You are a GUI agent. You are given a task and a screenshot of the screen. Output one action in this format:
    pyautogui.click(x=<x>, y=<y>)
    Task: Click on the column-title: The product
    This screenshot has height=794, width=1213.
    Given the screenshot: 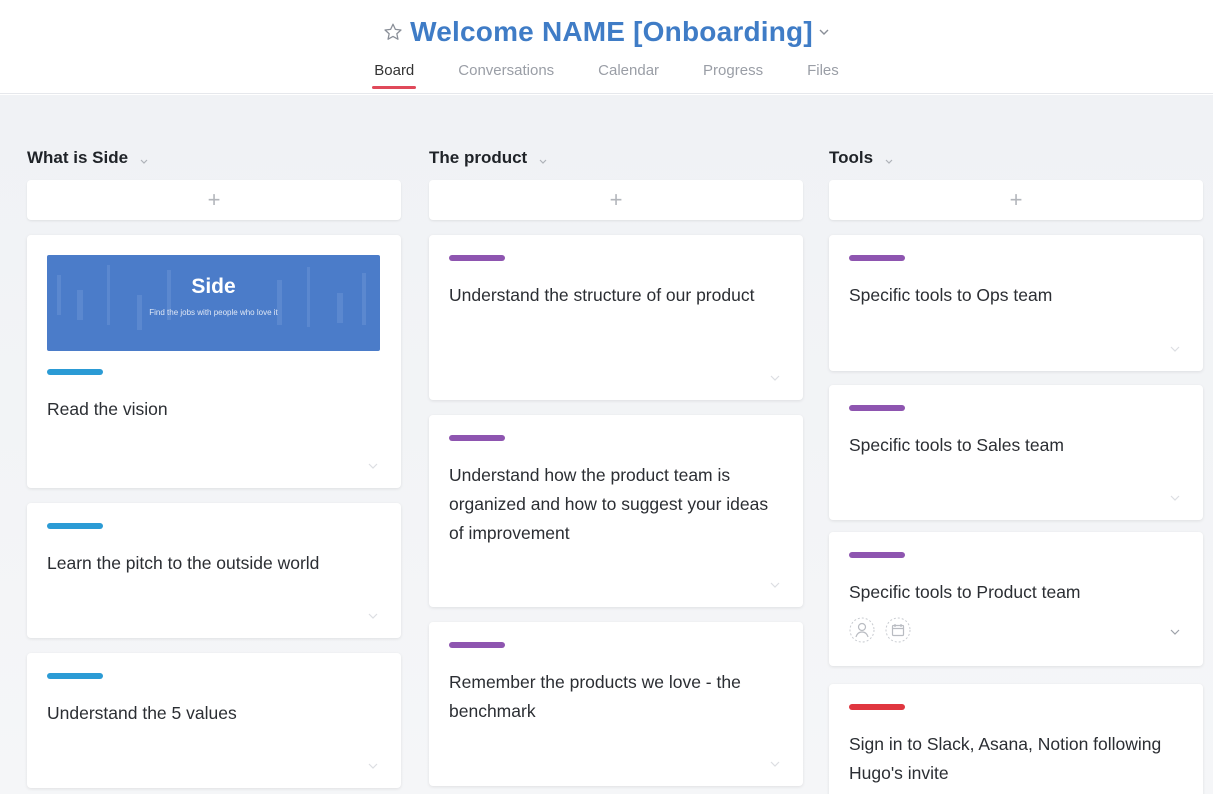 What is the action you would take?
    pyautogui.click(x=478, y=157)
    